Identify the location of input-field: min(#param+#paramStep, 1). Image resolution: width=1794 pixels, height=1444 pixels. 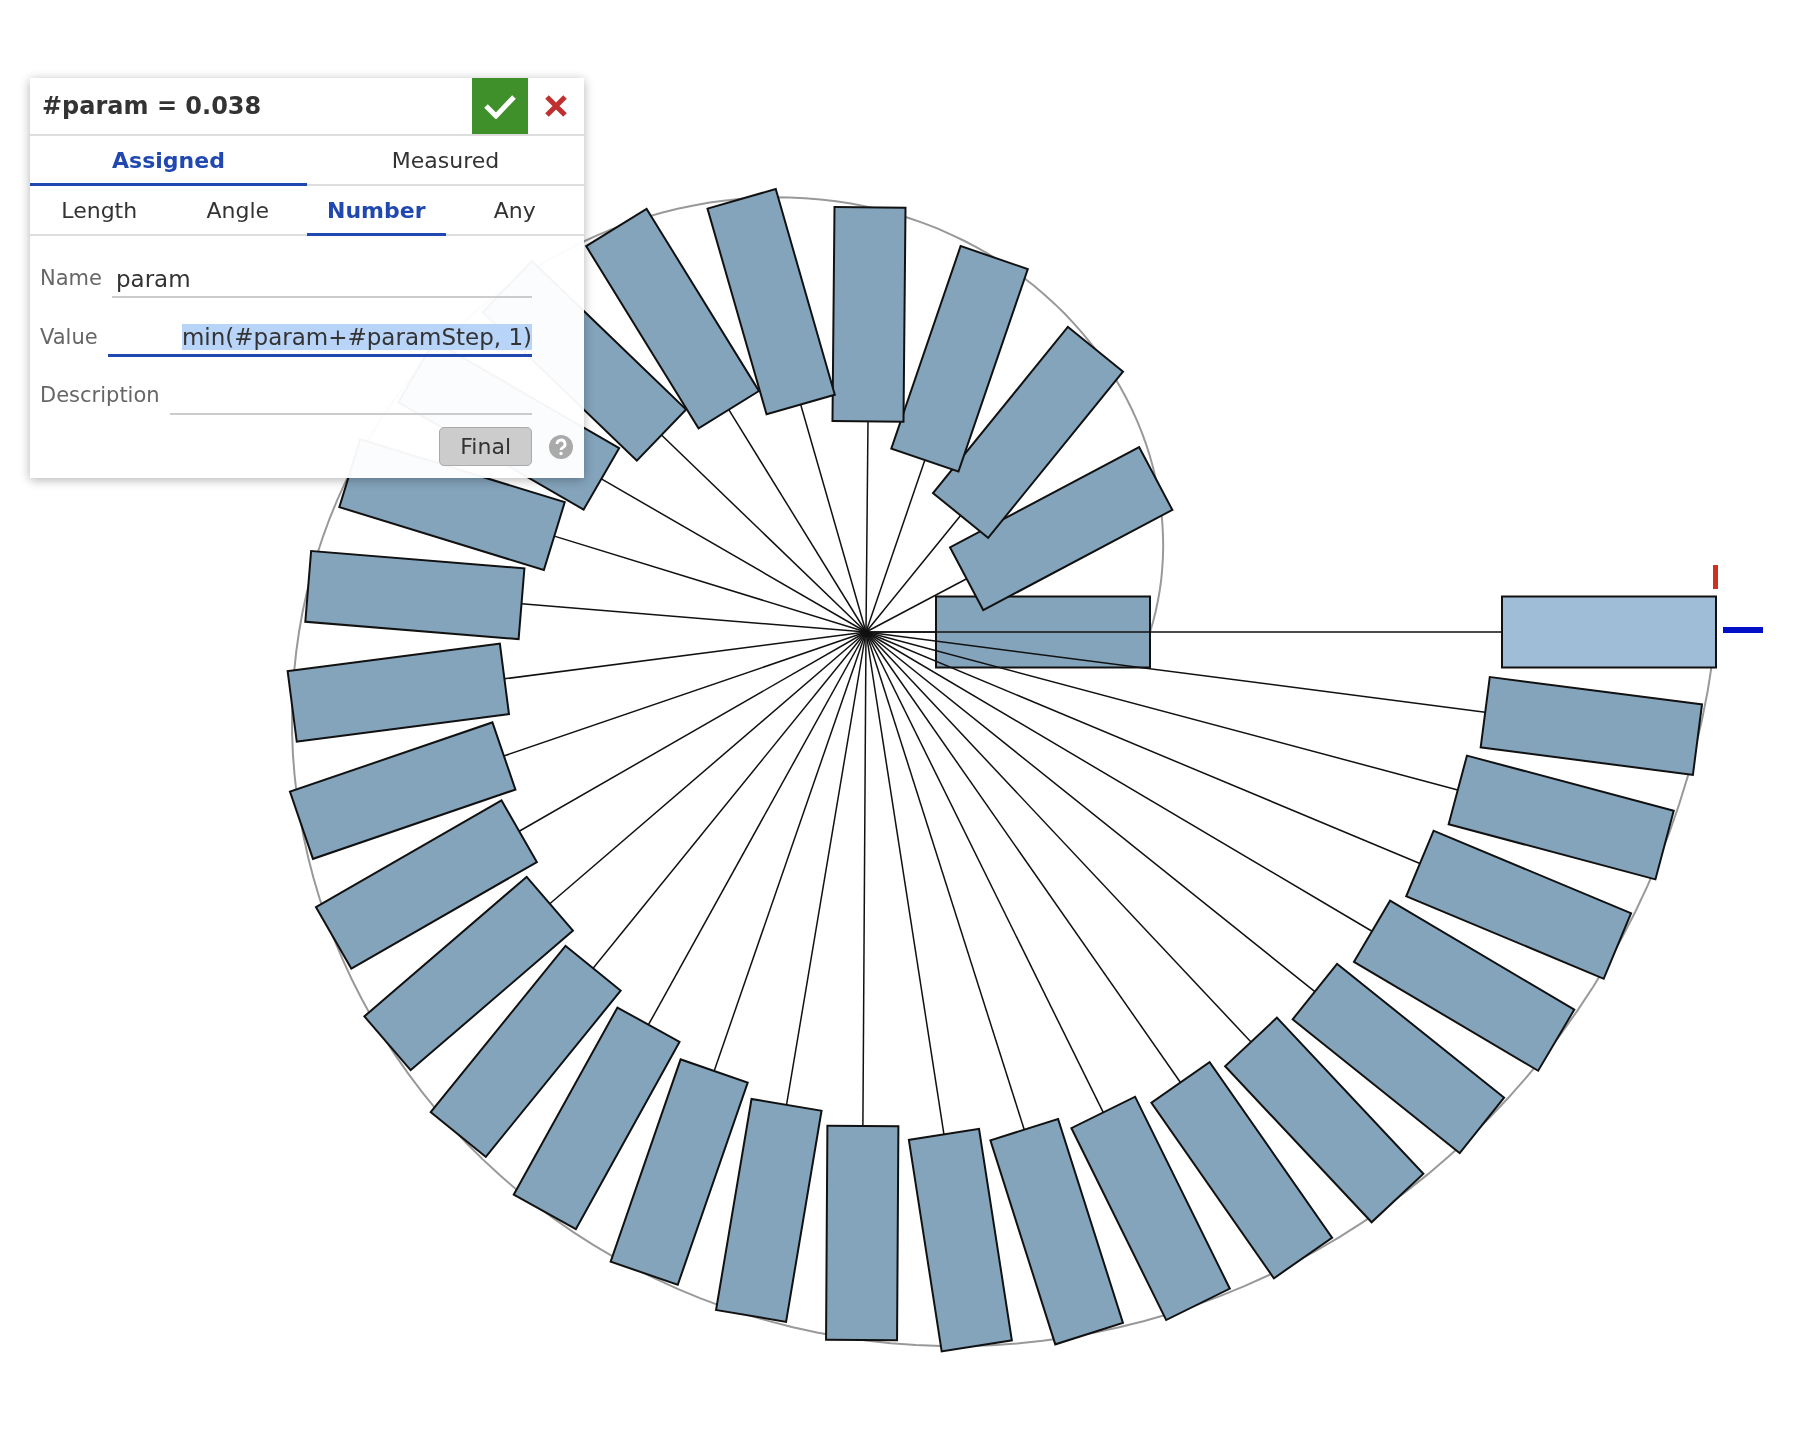
(319, 332).